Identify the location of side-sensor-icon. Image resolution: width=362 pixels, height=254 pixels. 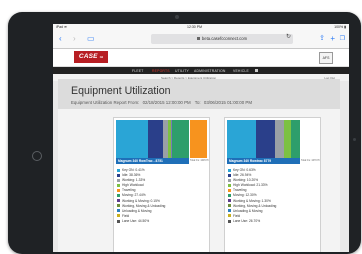
(354, 139).